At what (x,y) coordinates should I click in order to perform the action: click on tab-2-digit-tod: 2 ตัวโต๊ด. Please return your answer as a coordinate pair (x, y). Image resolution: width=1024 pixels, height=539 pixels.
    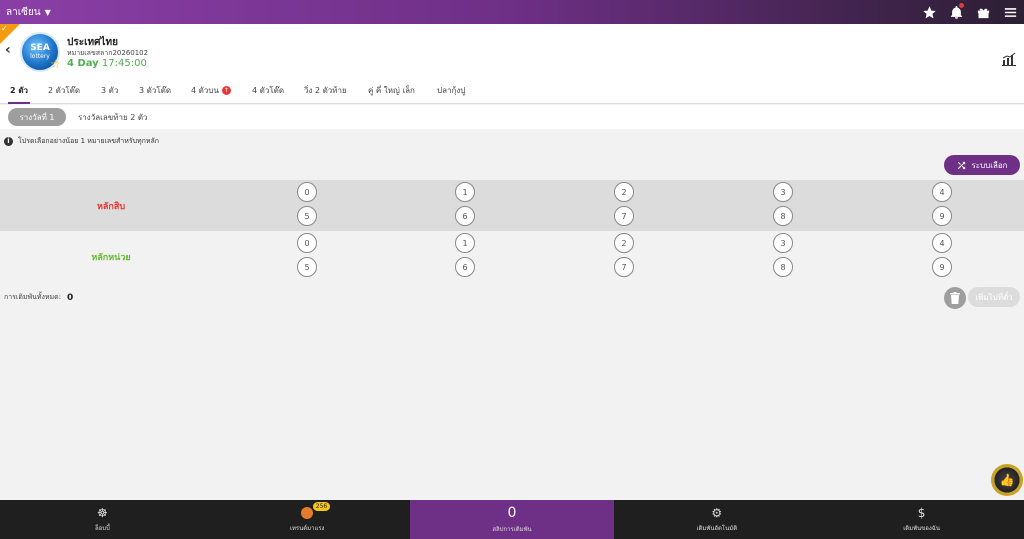
    Looking at the image, I should click on (64, 90).